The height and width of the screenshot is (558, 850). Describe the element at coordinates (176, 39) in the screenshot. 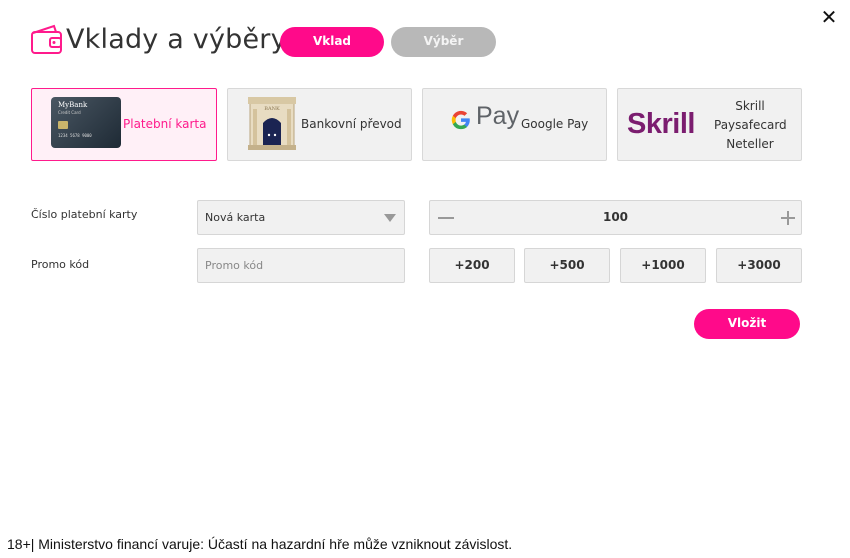

I see `page-title: Vklady a výběry` at that location.